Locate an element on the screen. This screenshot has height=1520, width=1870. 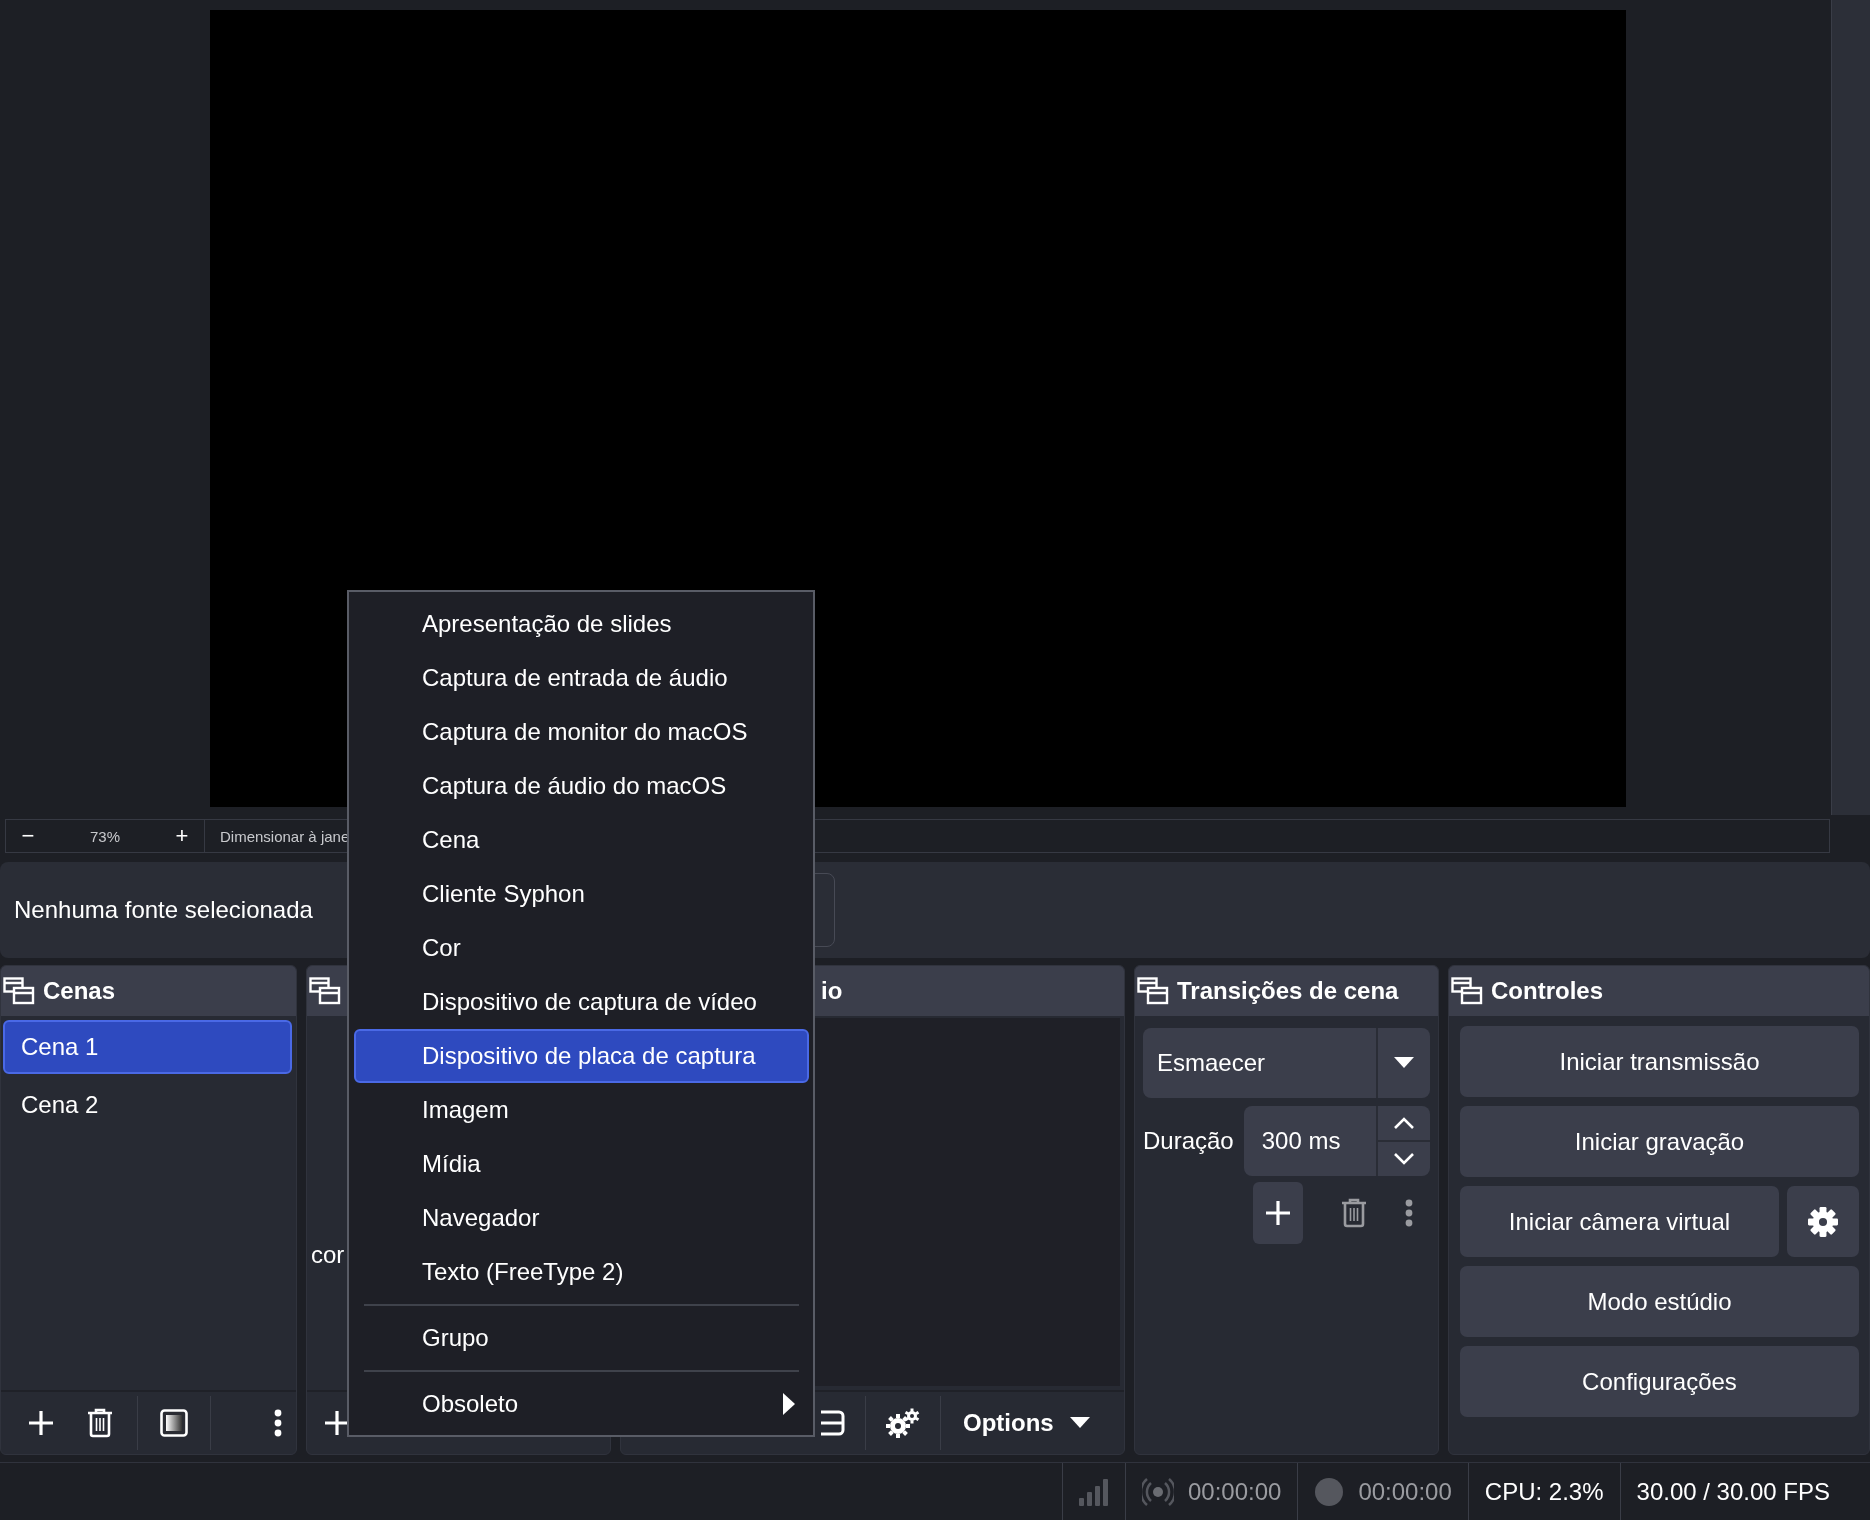
settings-button is located at coordinates (1823, 1221).